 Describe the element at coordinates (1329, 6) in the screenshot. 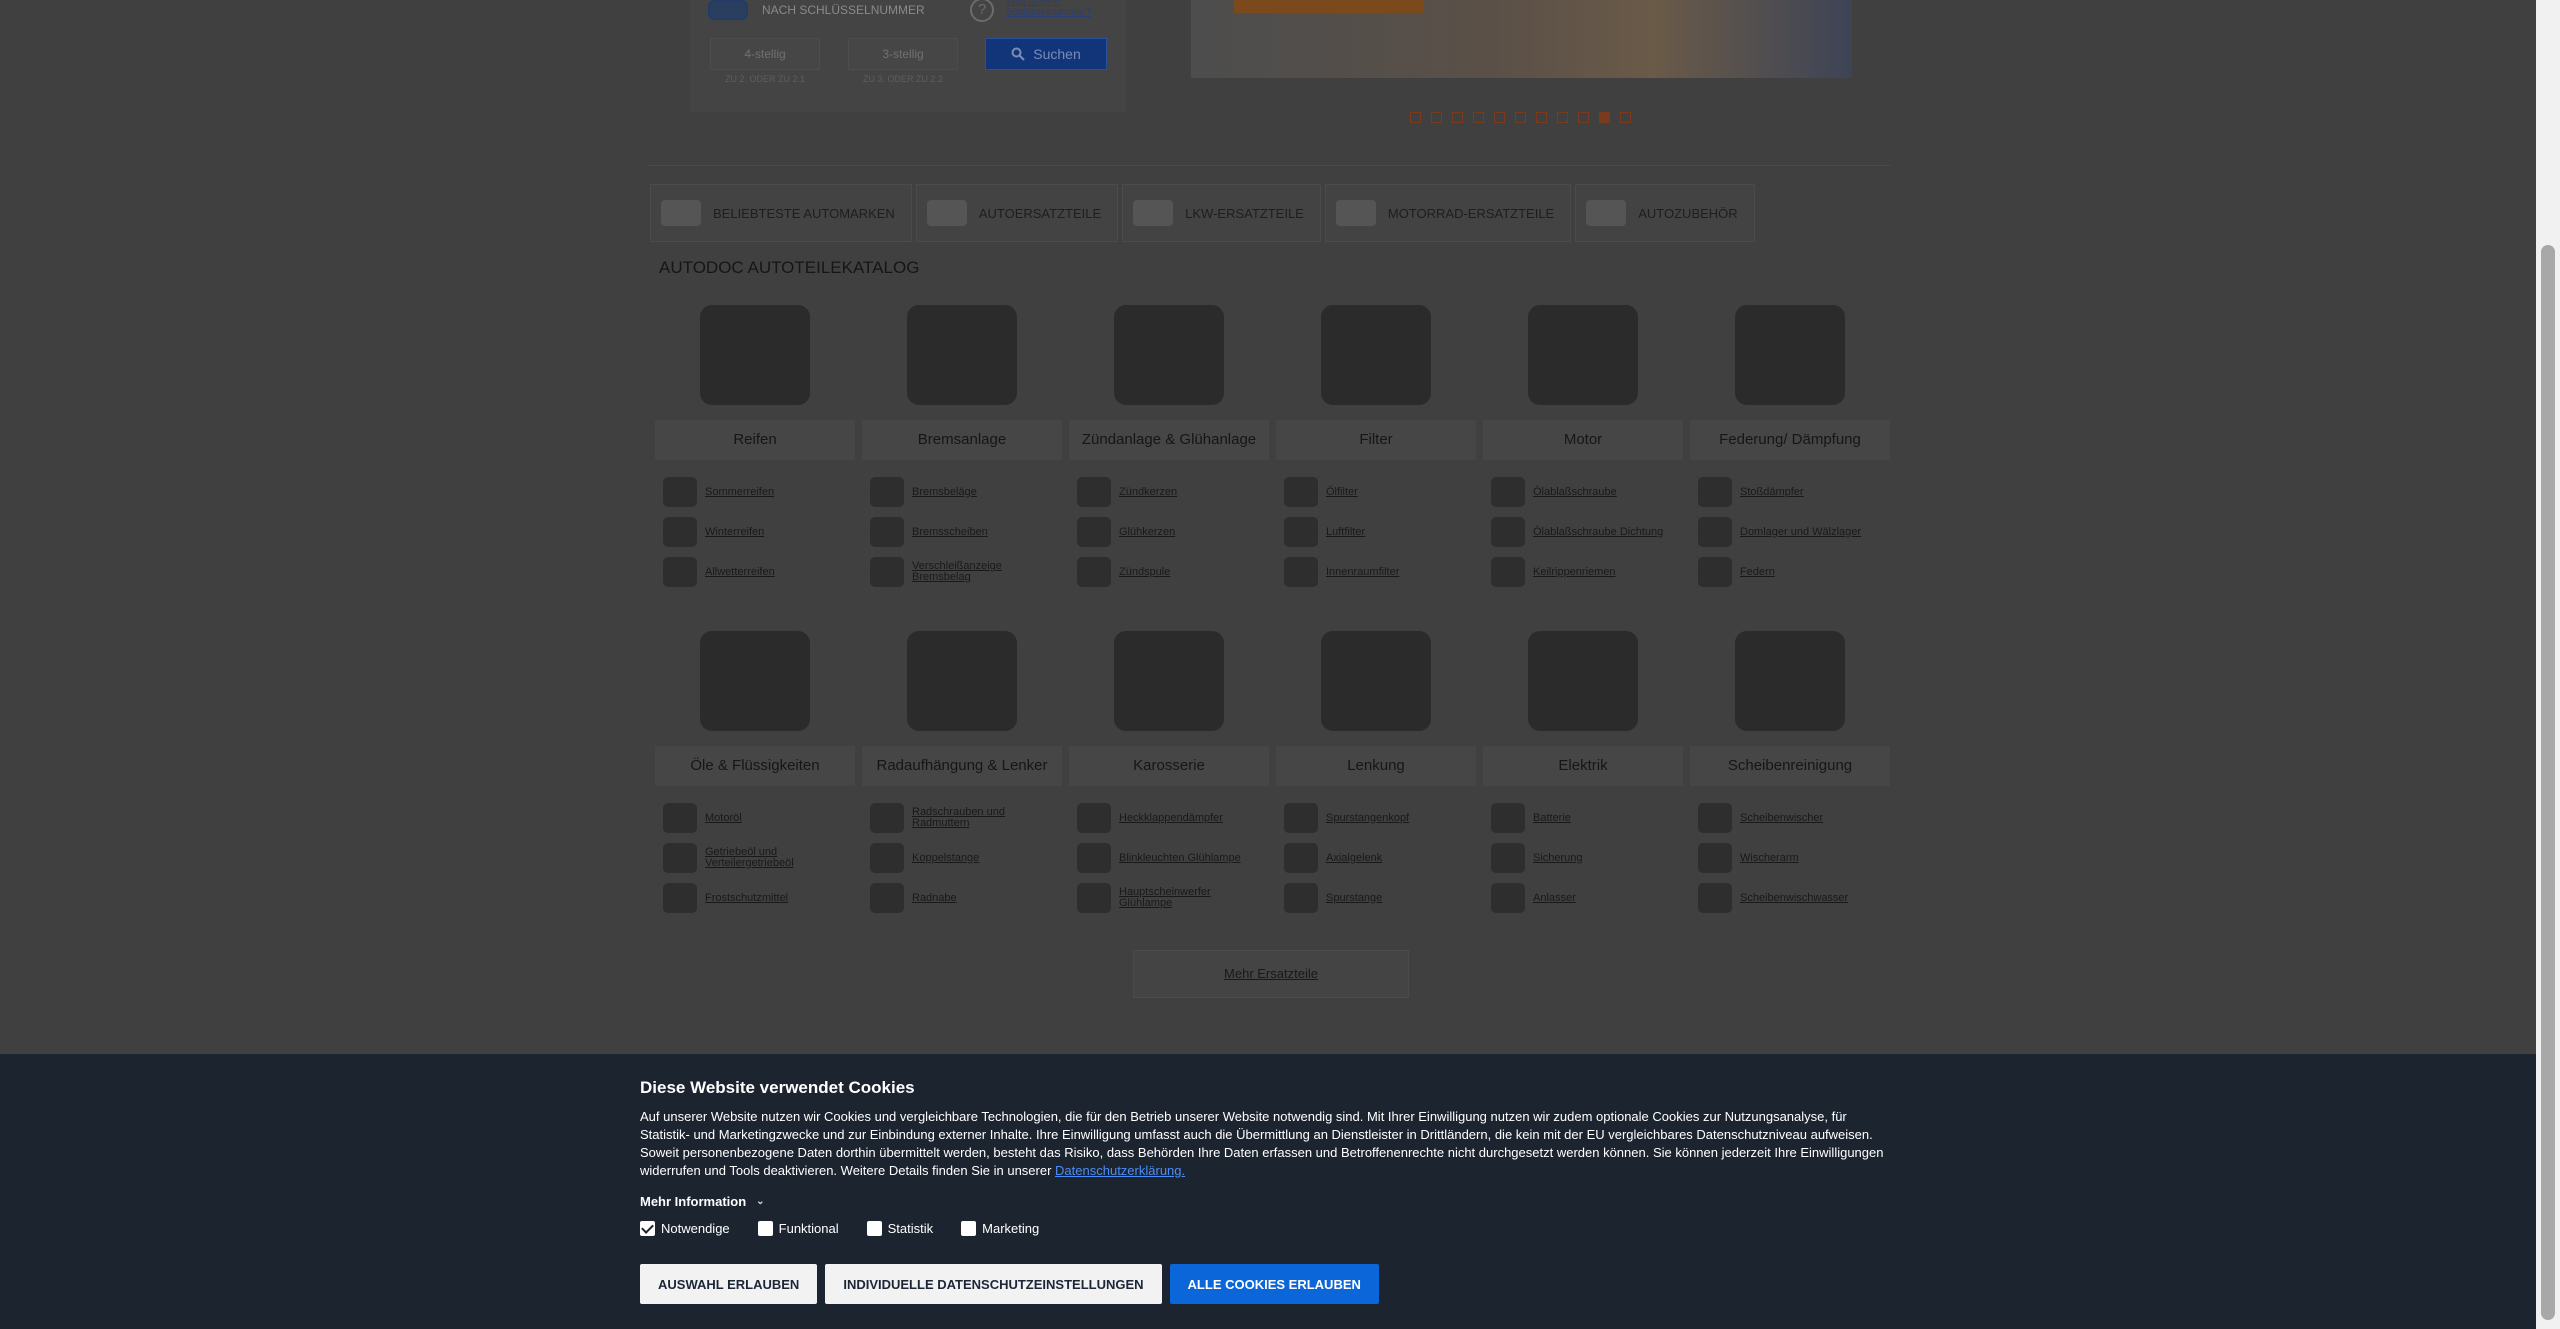

I see `hero-cta-button` at that location.